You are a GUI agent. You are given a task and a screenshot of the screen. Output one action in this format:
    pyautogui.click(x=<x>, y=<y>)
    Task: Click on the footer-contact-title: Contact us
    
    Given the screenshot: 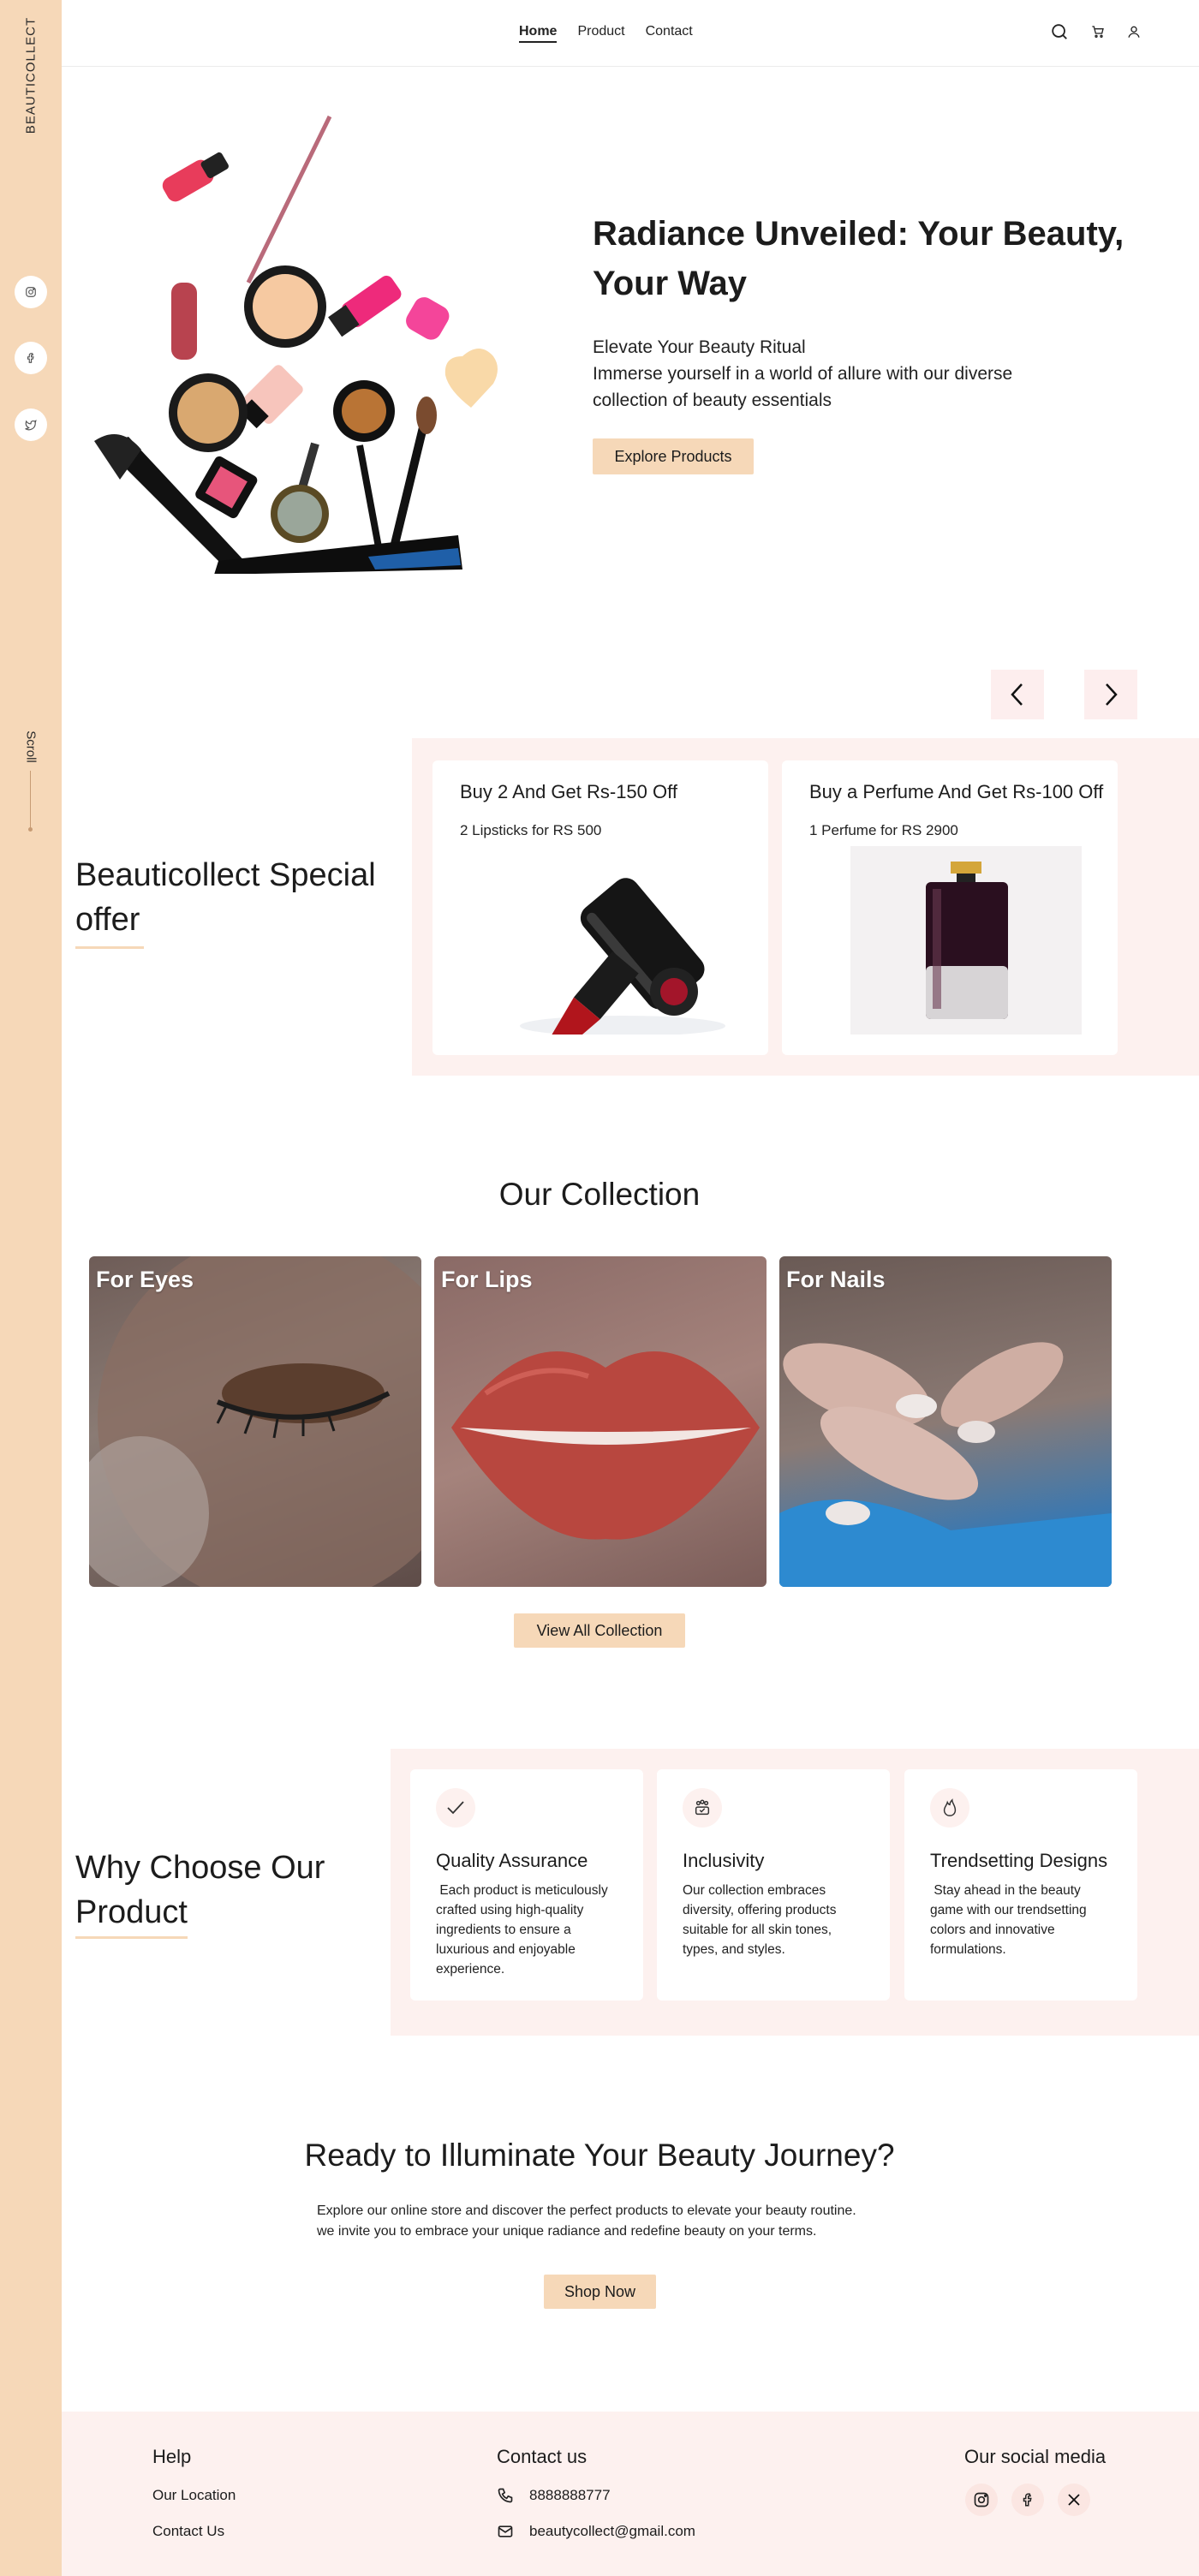 What is the action you would take?
    pyautogui.click(x=542, y=2457)
    